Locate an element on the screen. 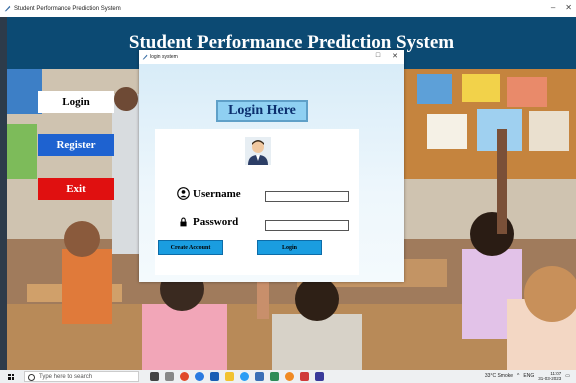 This screenshot has width=576, height=383. username-label: Username is located at coordinates (217, 193).